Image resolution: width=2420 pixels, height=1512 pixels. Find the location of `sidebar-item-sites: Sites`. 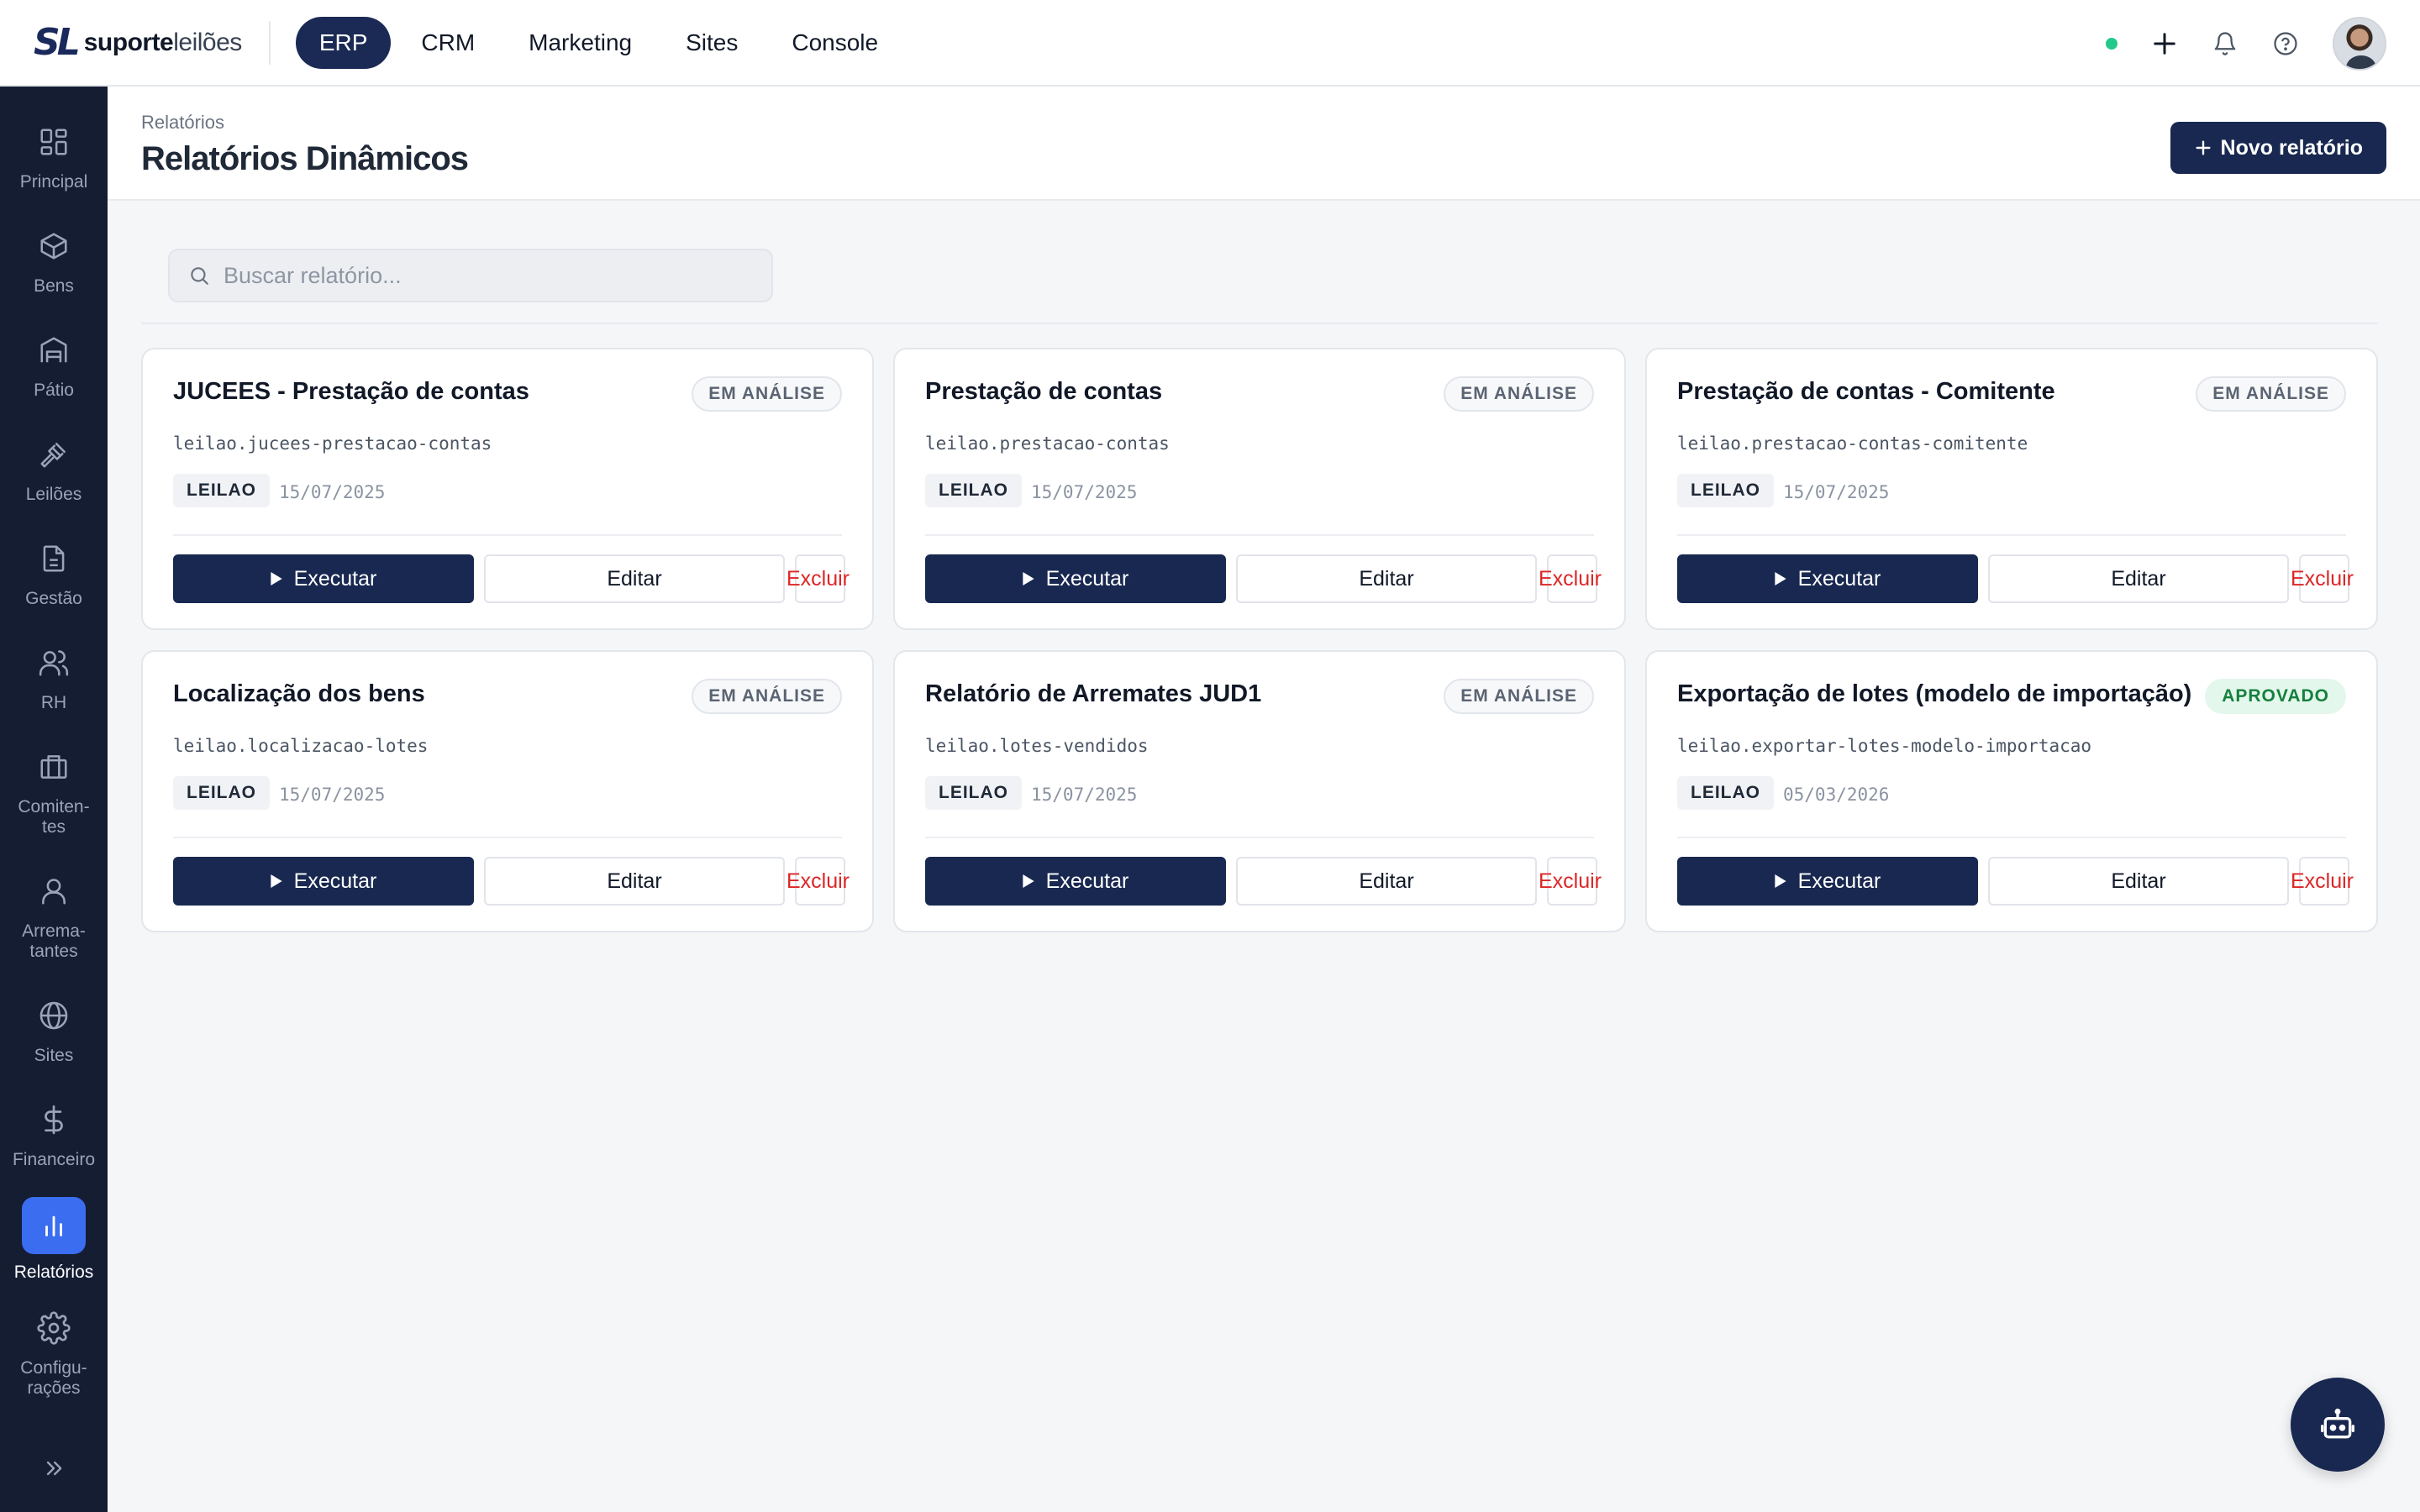

sidebar-item-sites: Sites is located at coordinates (54, 1031).